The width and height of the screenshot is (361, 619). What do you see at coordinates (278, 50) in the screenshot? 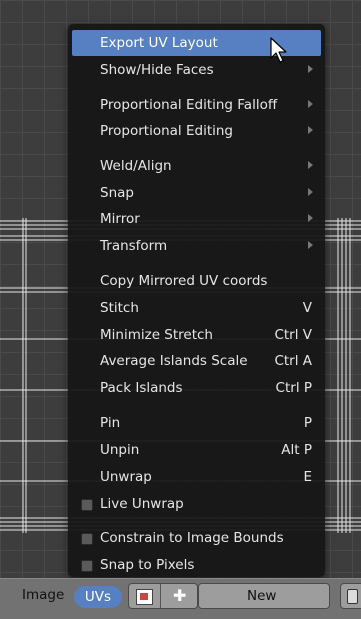
I see `mouse-cursor-icon` at bounding box center [278, 50].